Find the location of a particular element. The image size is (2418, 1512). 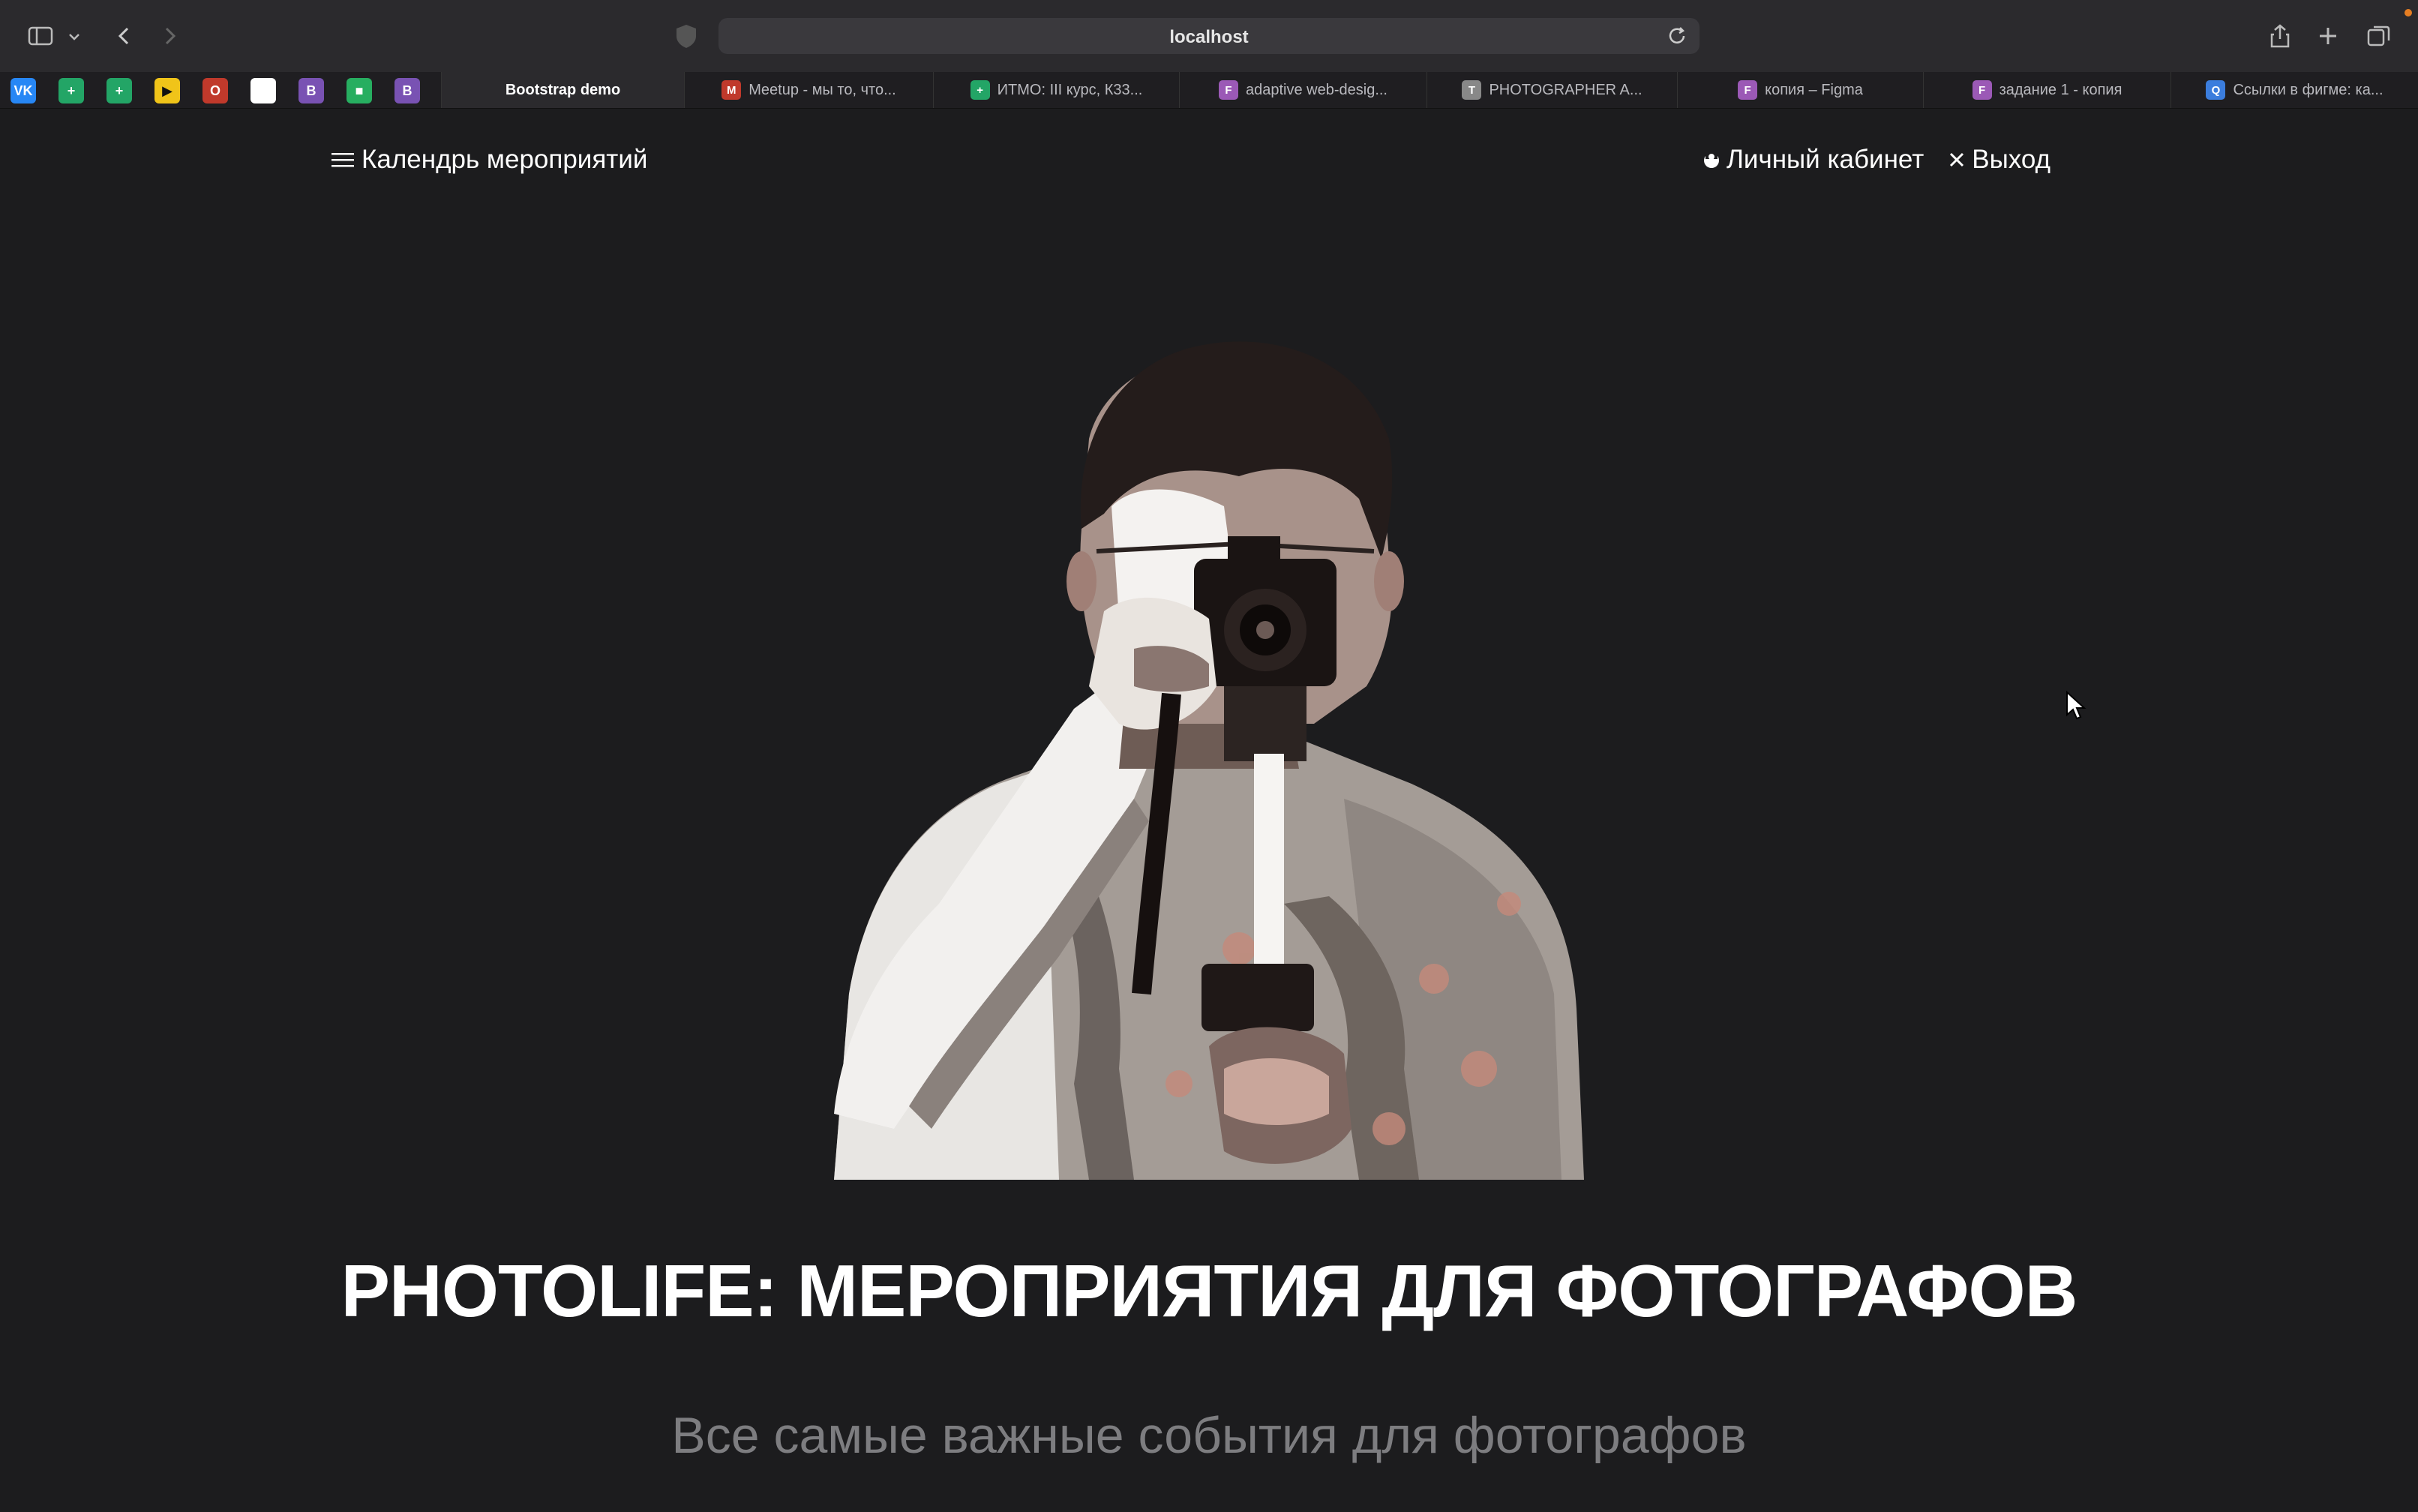

url-text: localhost is located at coordinates (1209, 37).